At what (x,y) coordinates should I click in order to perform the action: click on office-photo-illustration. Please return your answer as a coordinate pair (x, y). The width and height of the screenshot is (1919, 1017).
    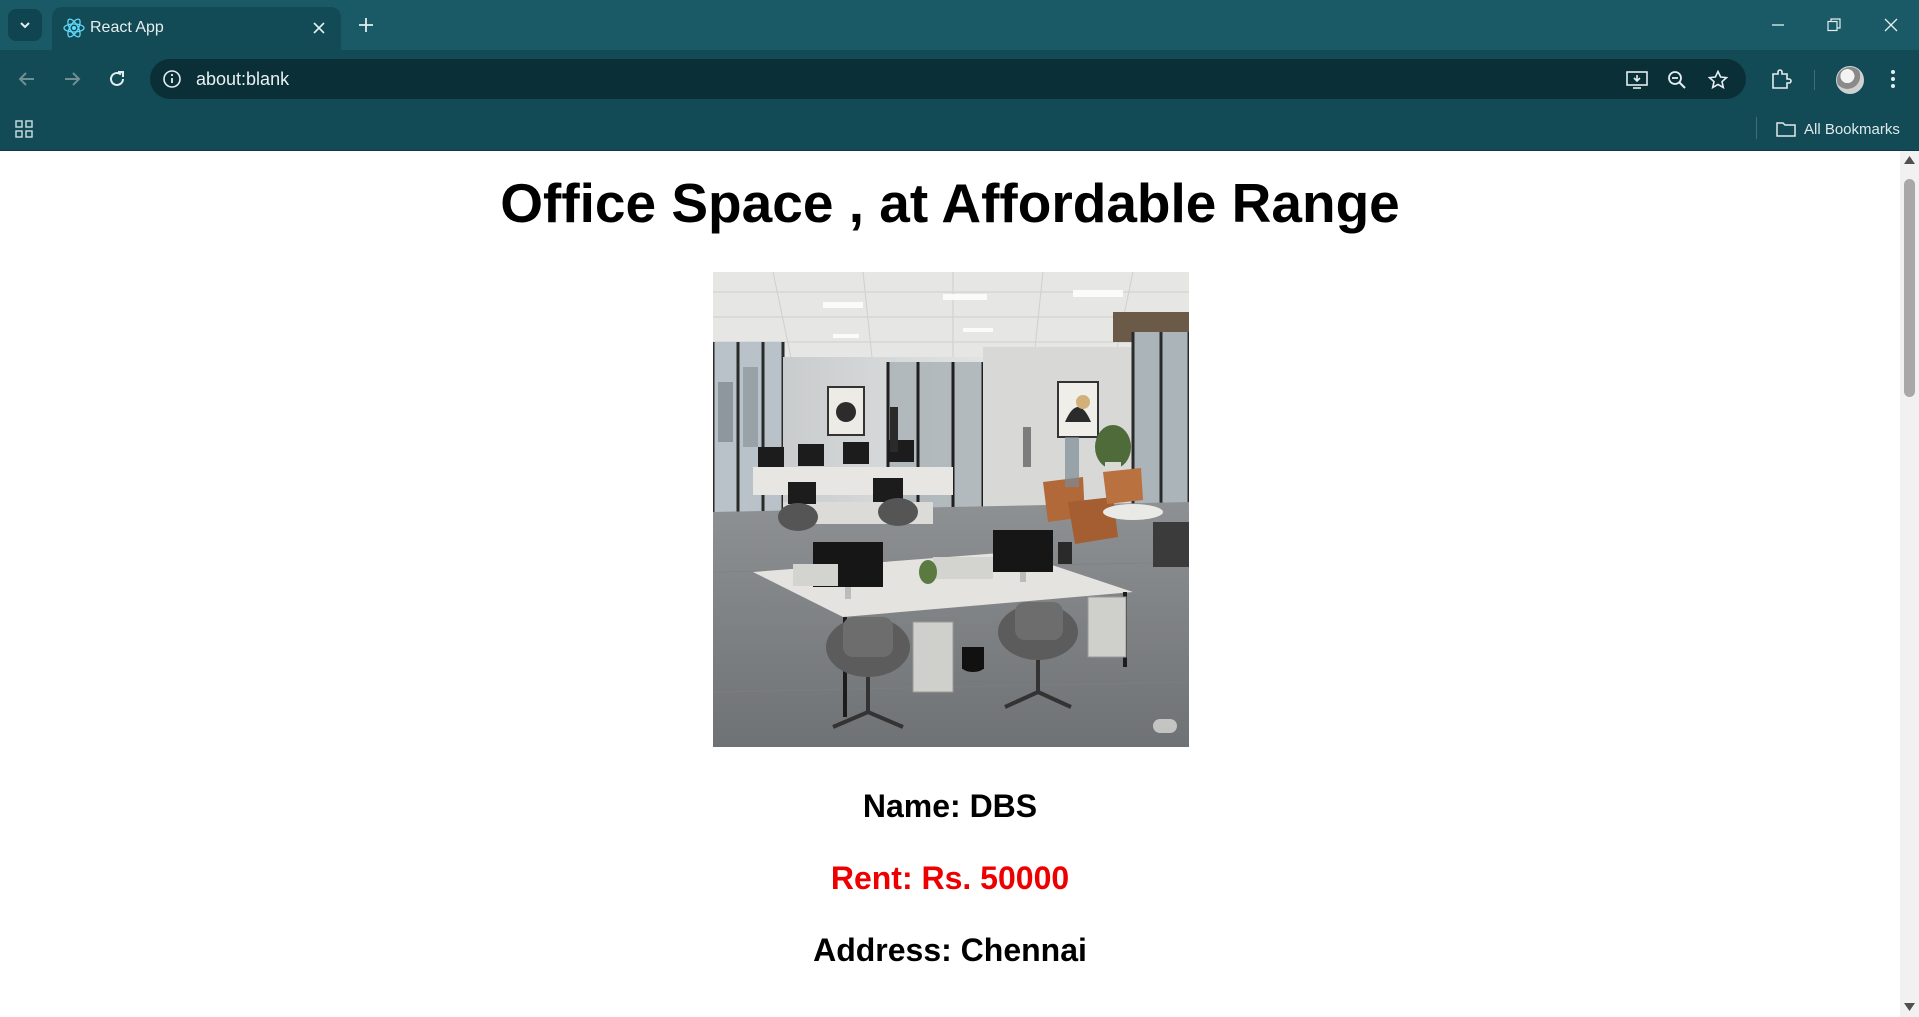
    Looking at the image, I should click on (951, 509).